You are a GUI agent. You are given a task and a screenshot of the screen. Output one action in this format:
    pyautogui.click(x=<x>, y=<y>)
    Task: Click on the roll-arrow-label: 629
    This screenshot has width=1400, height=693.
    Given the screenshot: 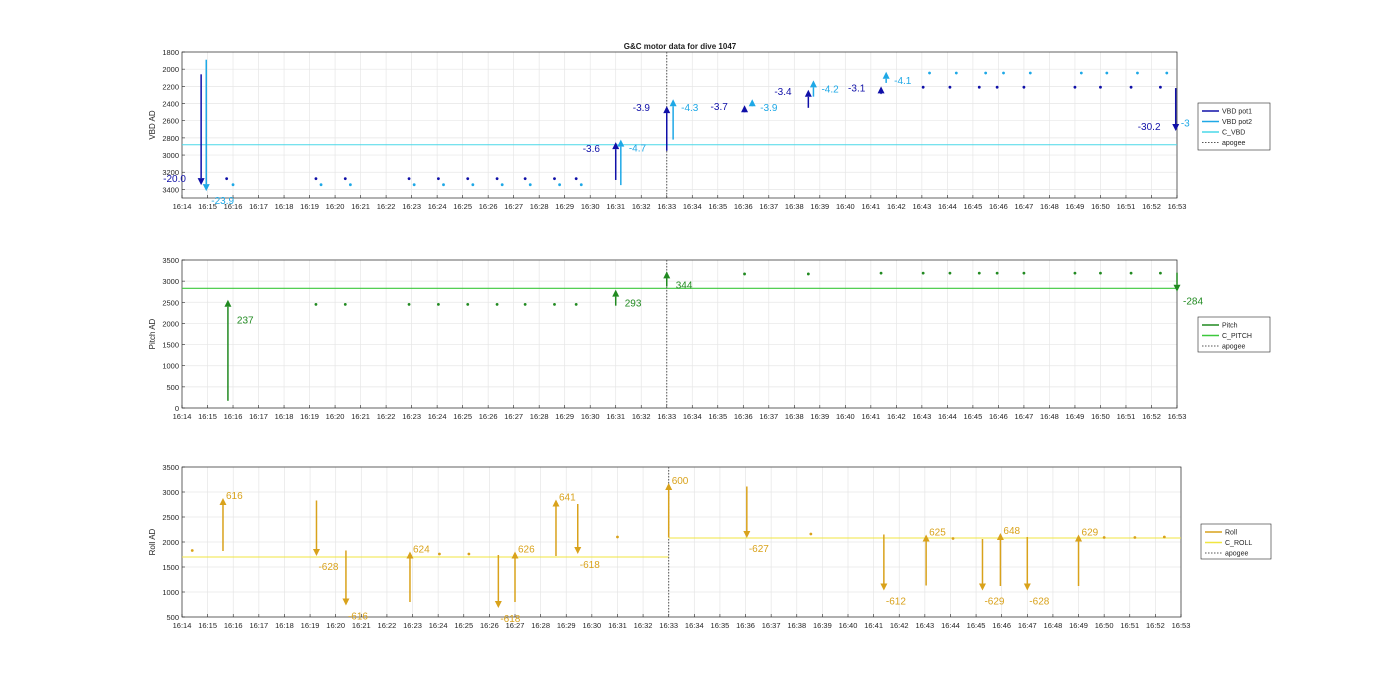 What is the action you would take?
    pyautogui.click(x=1090, y=533)
    